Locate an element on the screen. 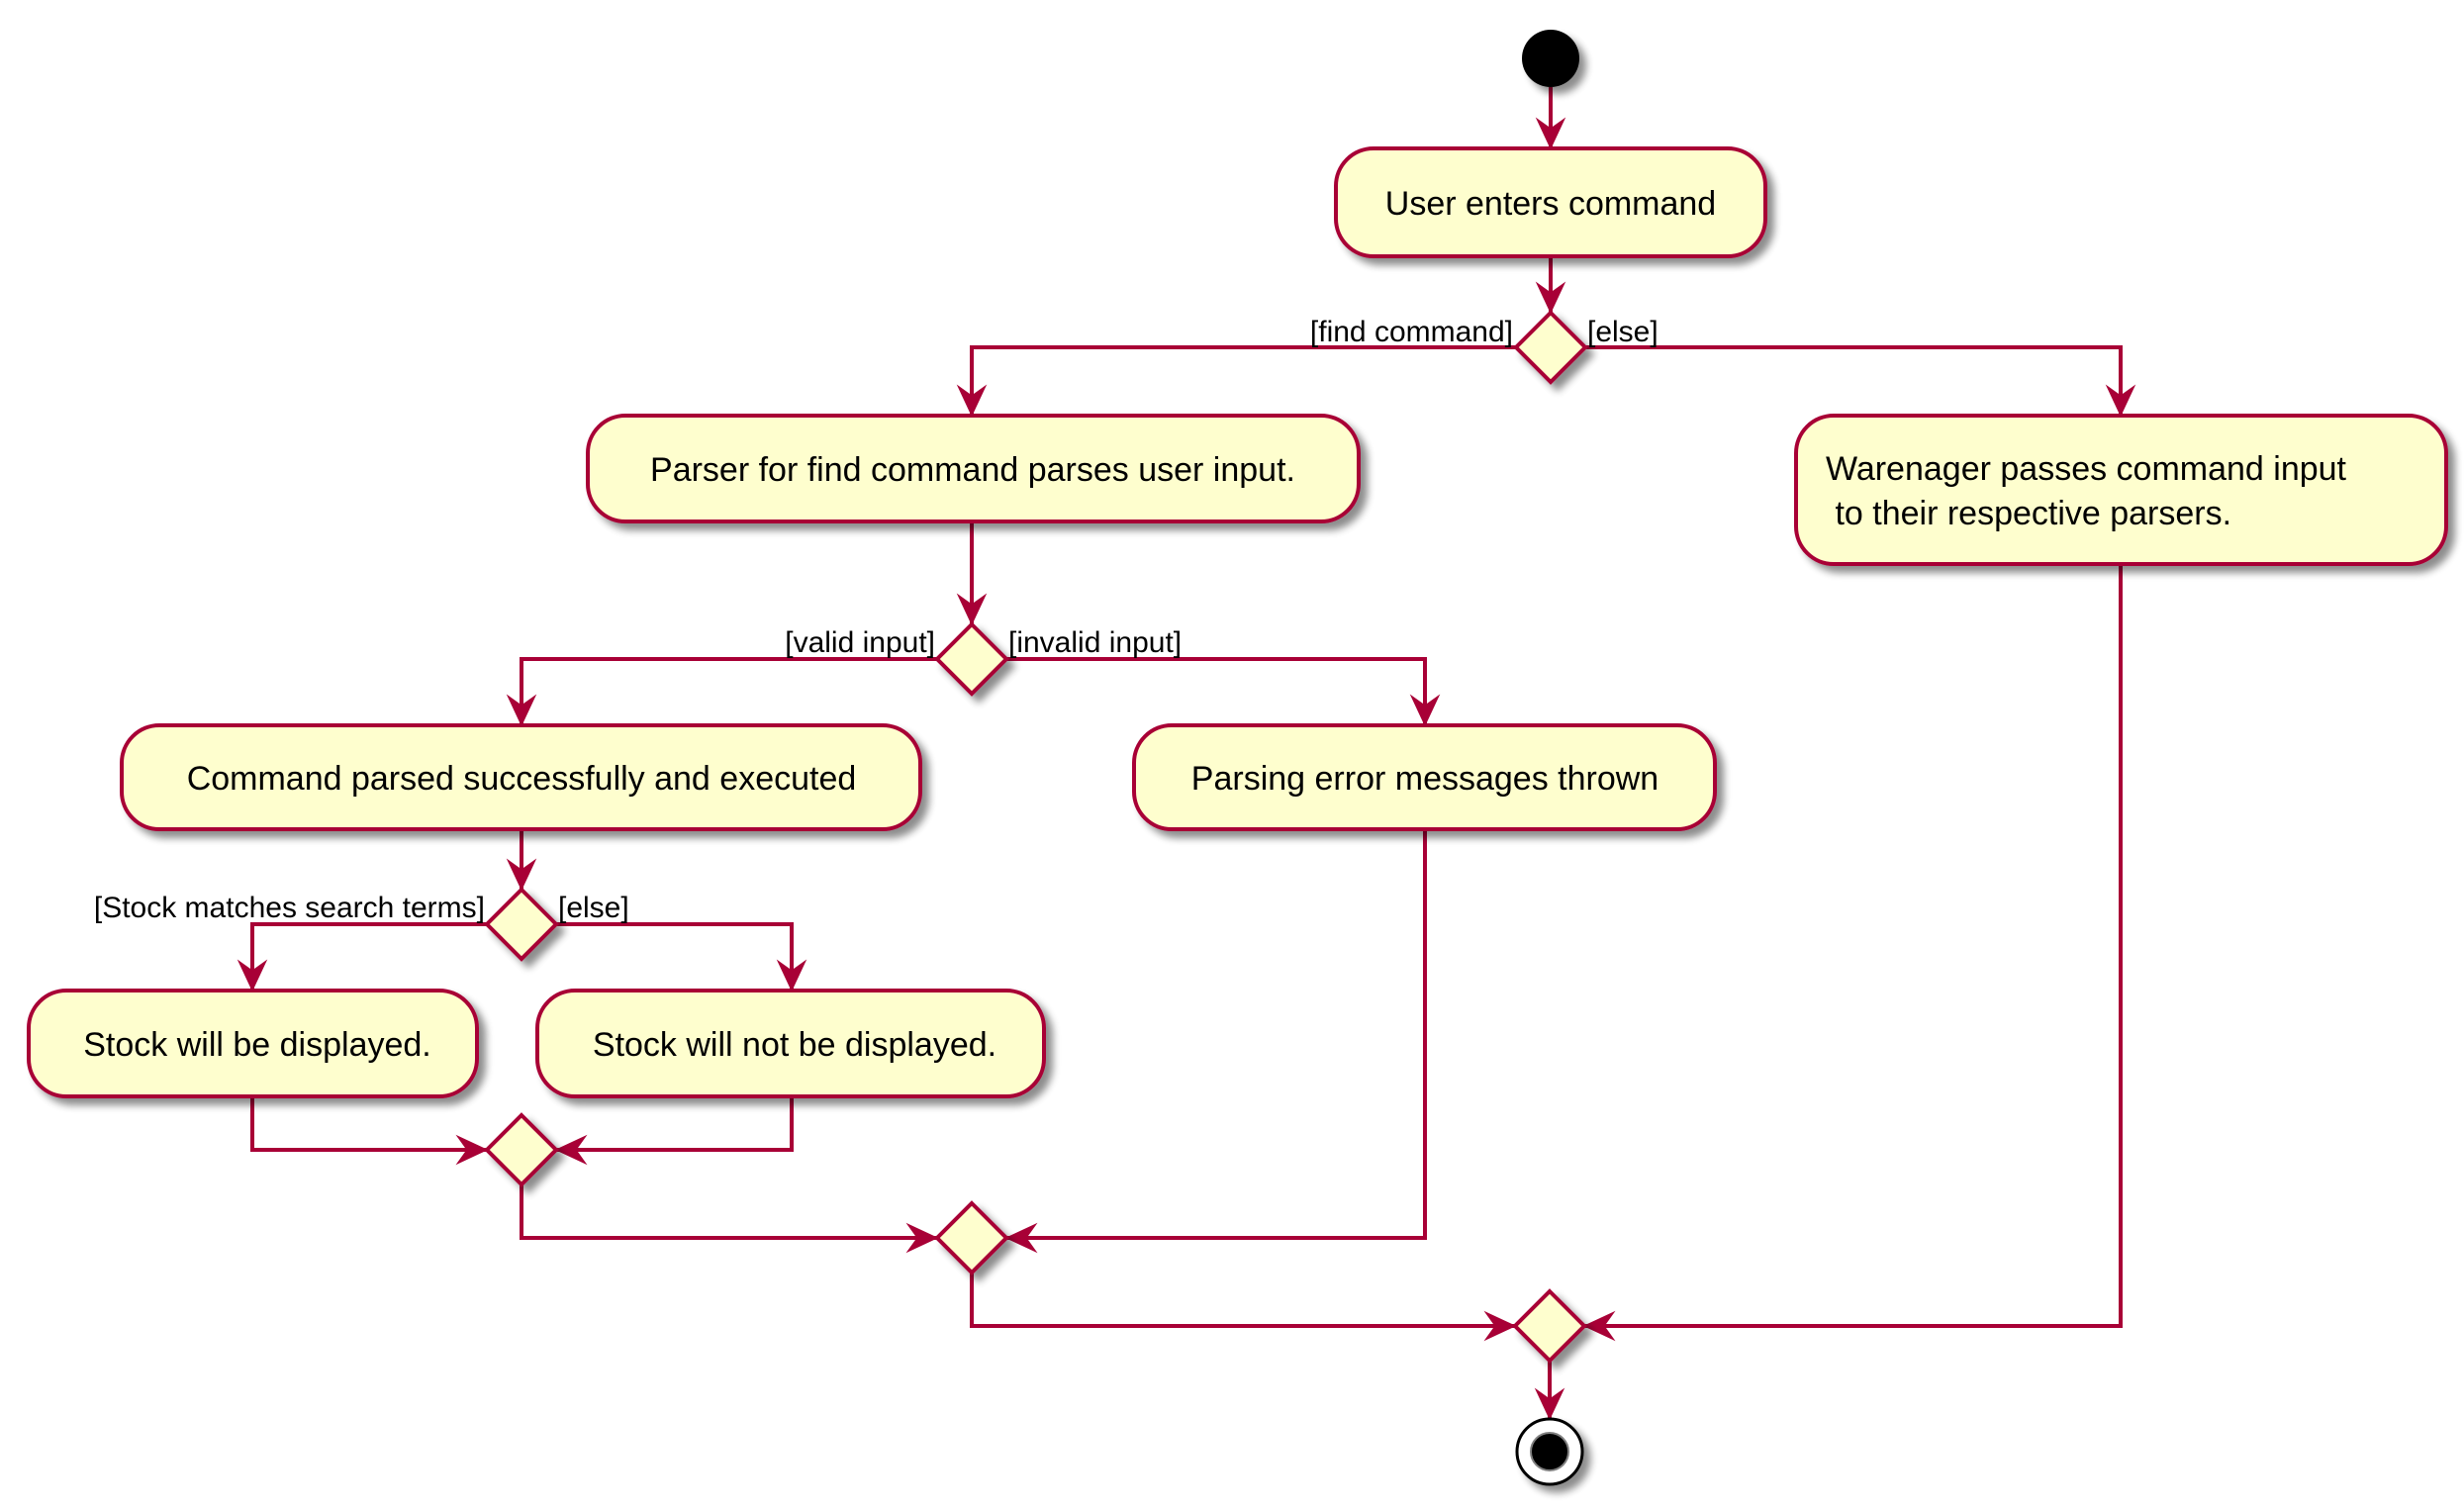 This screenshot has height=1512, width=2464. edge-error-to-merge is located at coordinates (1216, 1034).